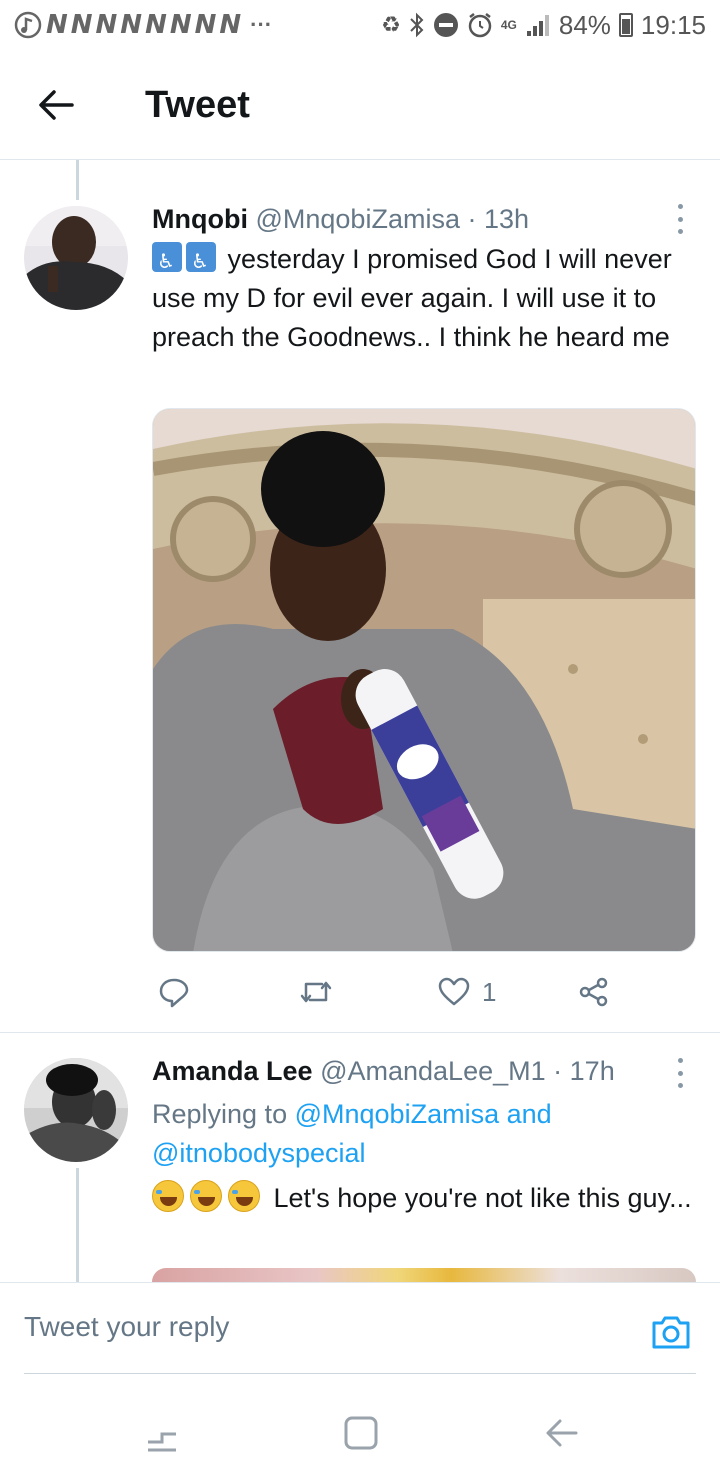 This screenshot has height=1480, width=720. Describe the element at coordinates (162, 1442) in the screenshot. I see `recent-apps-icon` at that location.